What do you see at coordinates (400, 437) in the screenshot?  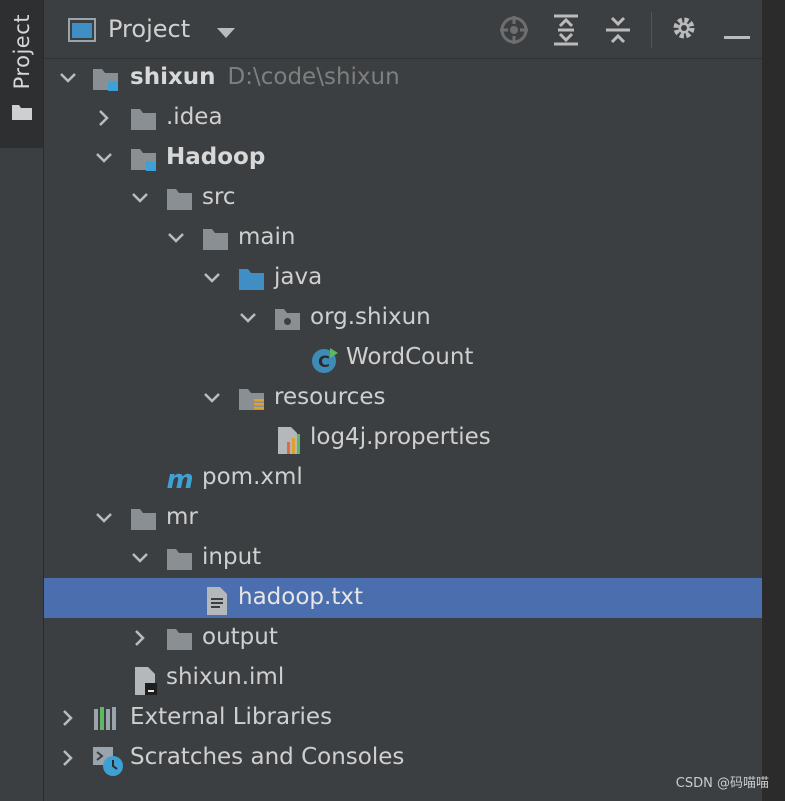 I see `tree-label: log4j.properties` at bounding box center [400, 437].